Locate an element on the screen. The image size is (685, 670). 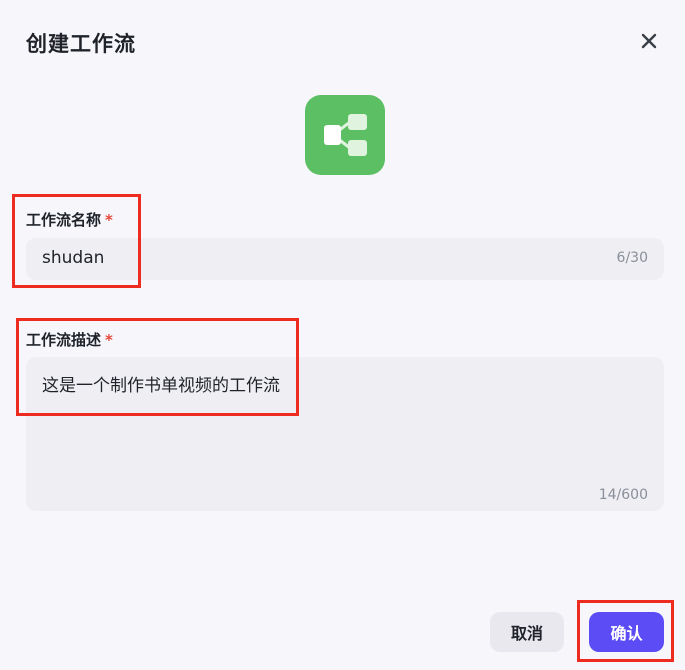
close-icon is located at coordinates (649, 41).